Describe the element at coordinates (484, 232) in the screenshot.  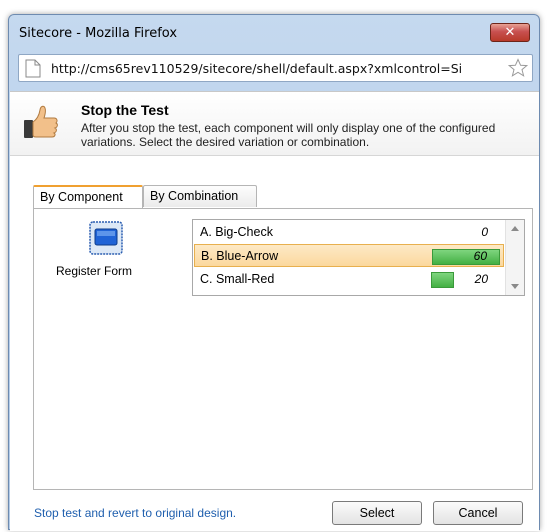
I see `variation-value: 0` at that location.